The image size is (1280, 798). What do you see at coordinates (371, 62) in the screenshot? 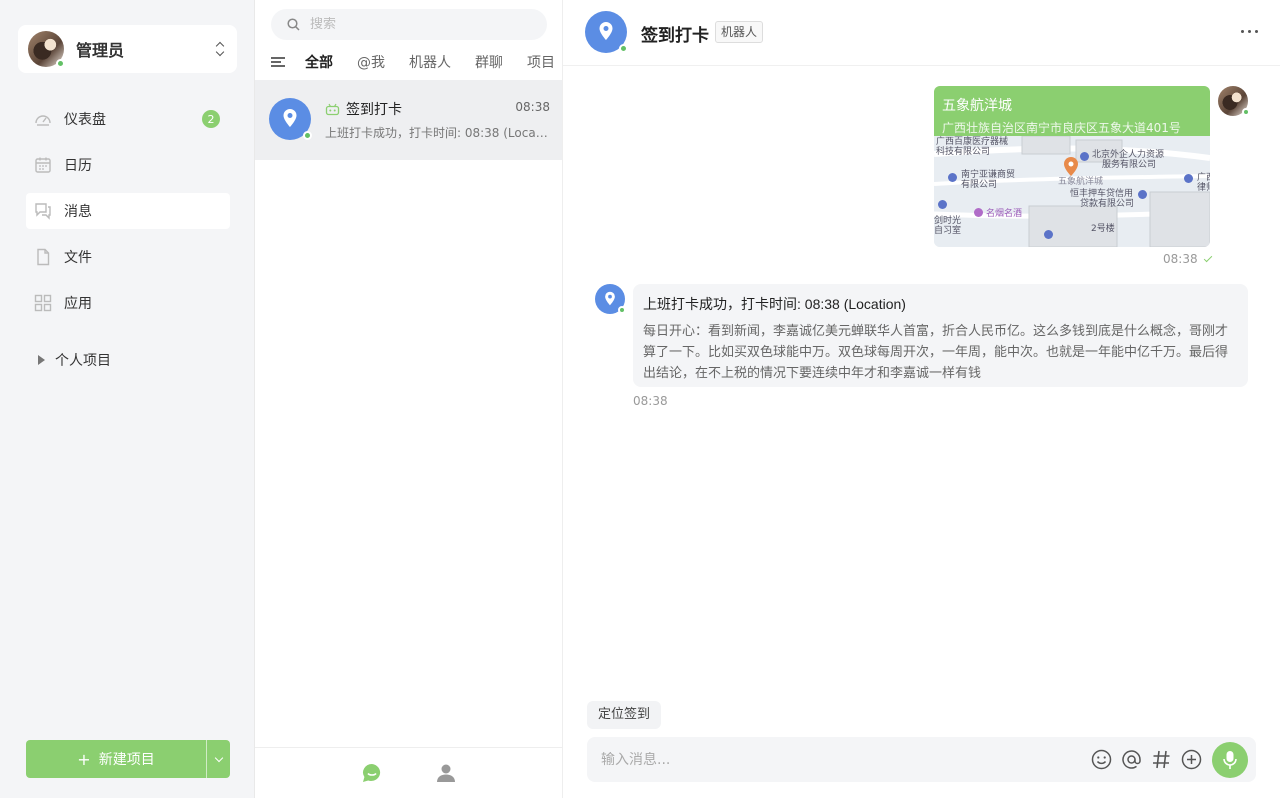
I see `tab-mentions: @我` at bounding box center [371, 62].